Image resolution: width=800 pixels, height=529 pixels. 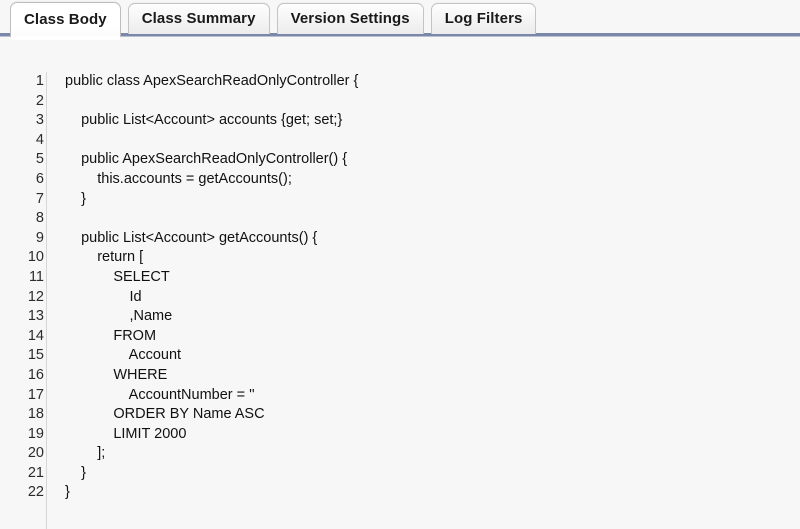 What do you see at coordinates (191, 237) in the screenshot?
I see `code-line: public List<Account> getAccounts() {` at bounding box center [191, 237].